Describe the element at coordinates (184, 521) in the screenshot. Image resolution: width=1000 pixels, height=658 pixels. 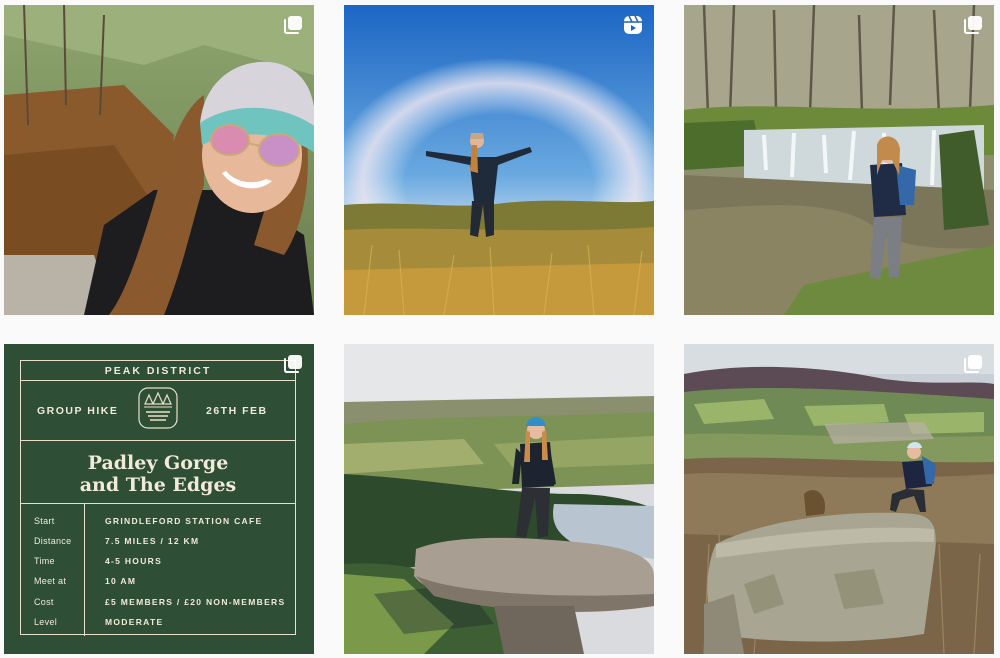
I see `row-value-start: GRINDLEFORD STATION CAFE` at that location.